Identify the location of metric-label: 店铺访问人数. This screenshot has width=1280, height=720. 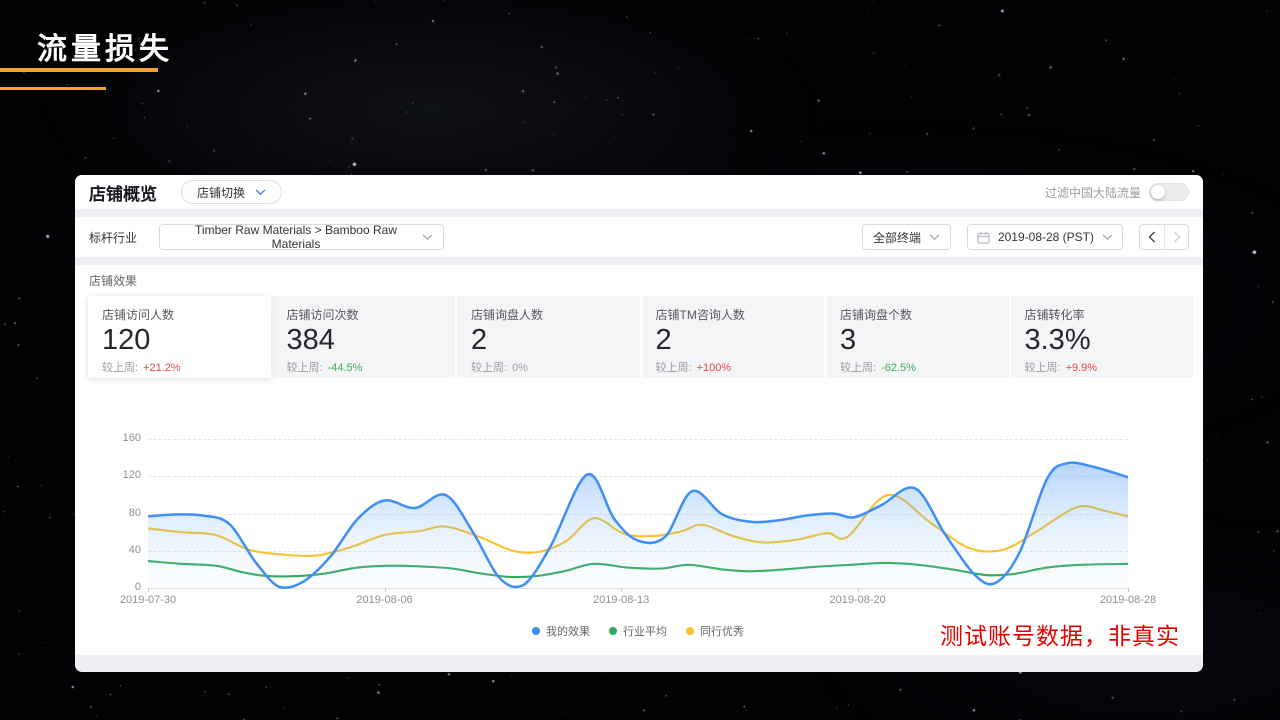
(138, 315).